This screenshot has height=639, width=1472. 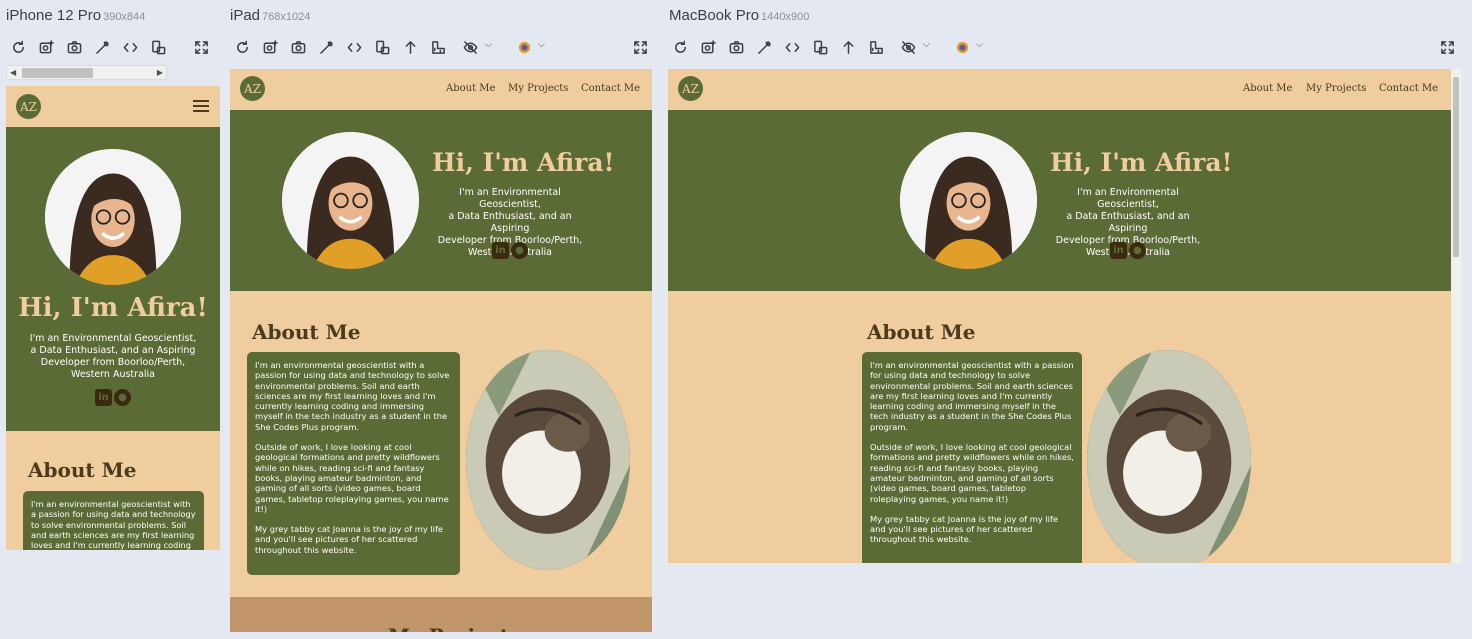 I want to click on projects-section: My Projects, so click(x=441, y=614).